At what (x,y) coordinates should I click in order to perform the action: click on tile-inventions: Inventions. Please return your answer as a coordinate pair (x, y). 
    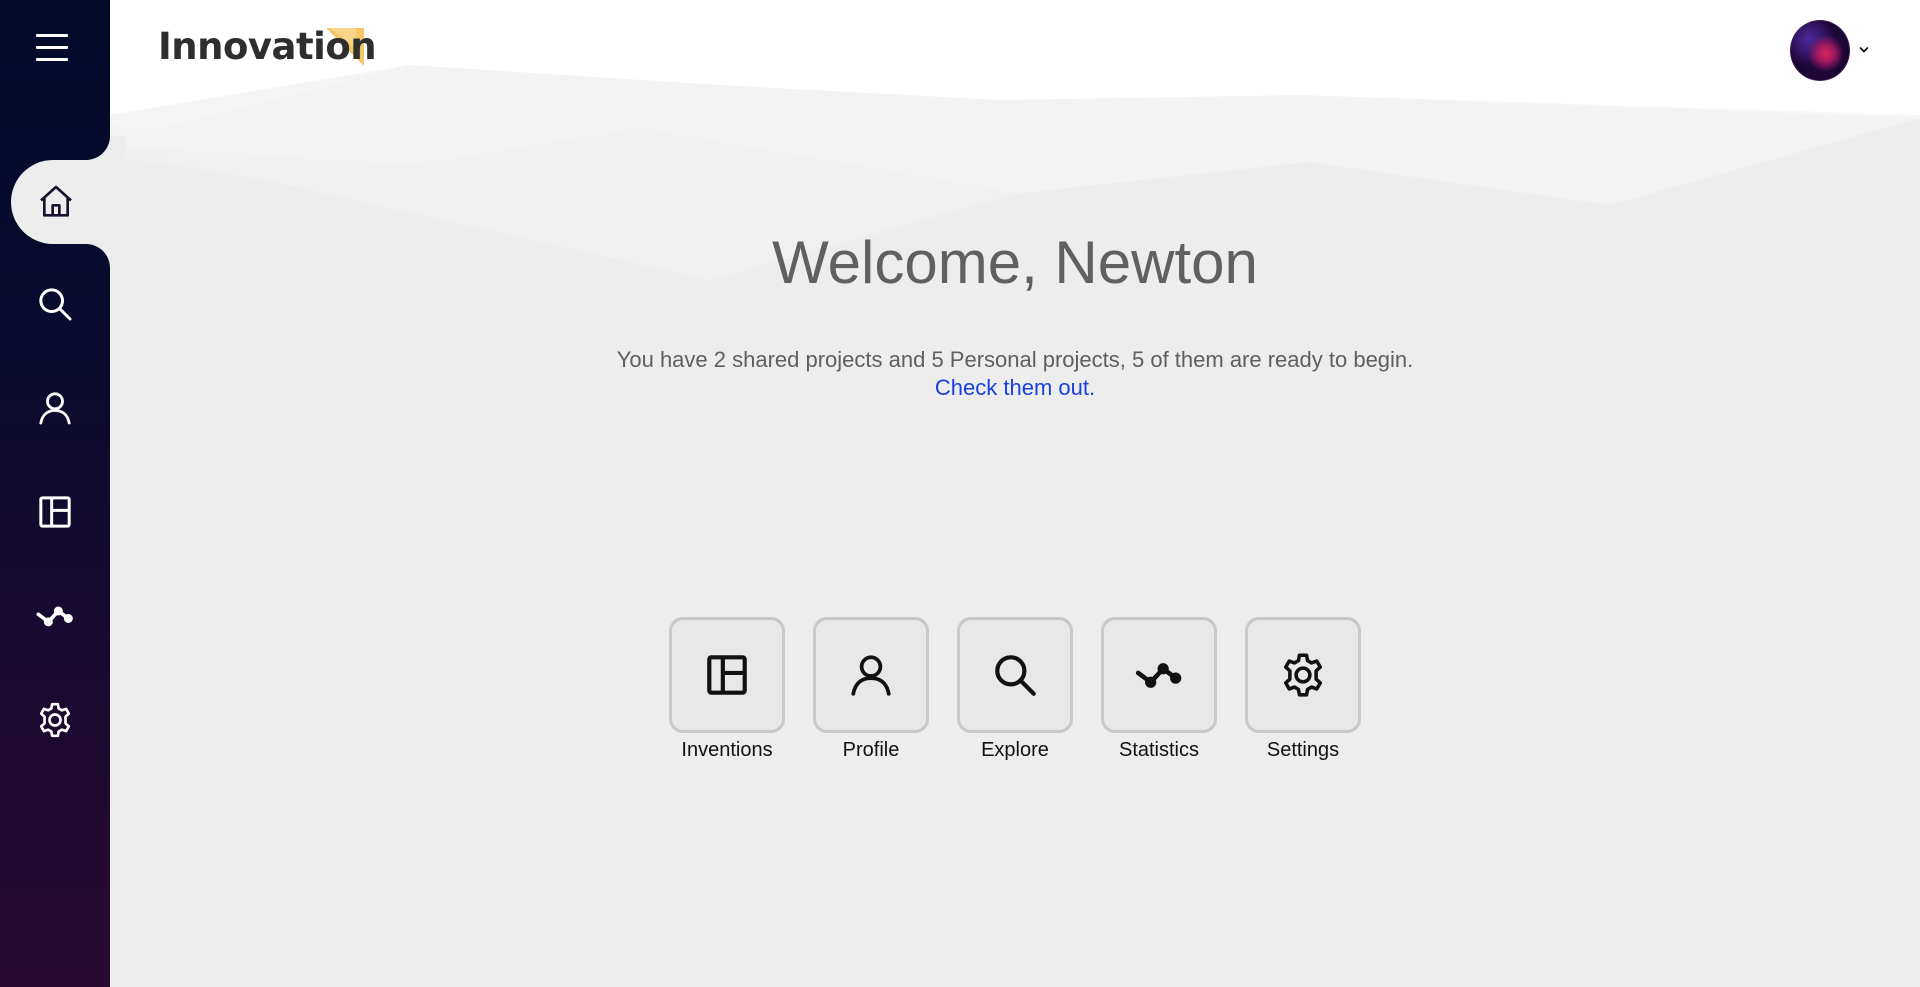
    Looking at the image, I should click on (727, 689).